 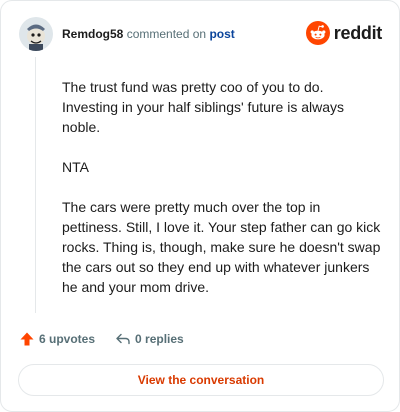 What do you see at coordinates (92, 34) in the screenshot?
I see `username-link: Remdog58` at bounding box center [92, 34].